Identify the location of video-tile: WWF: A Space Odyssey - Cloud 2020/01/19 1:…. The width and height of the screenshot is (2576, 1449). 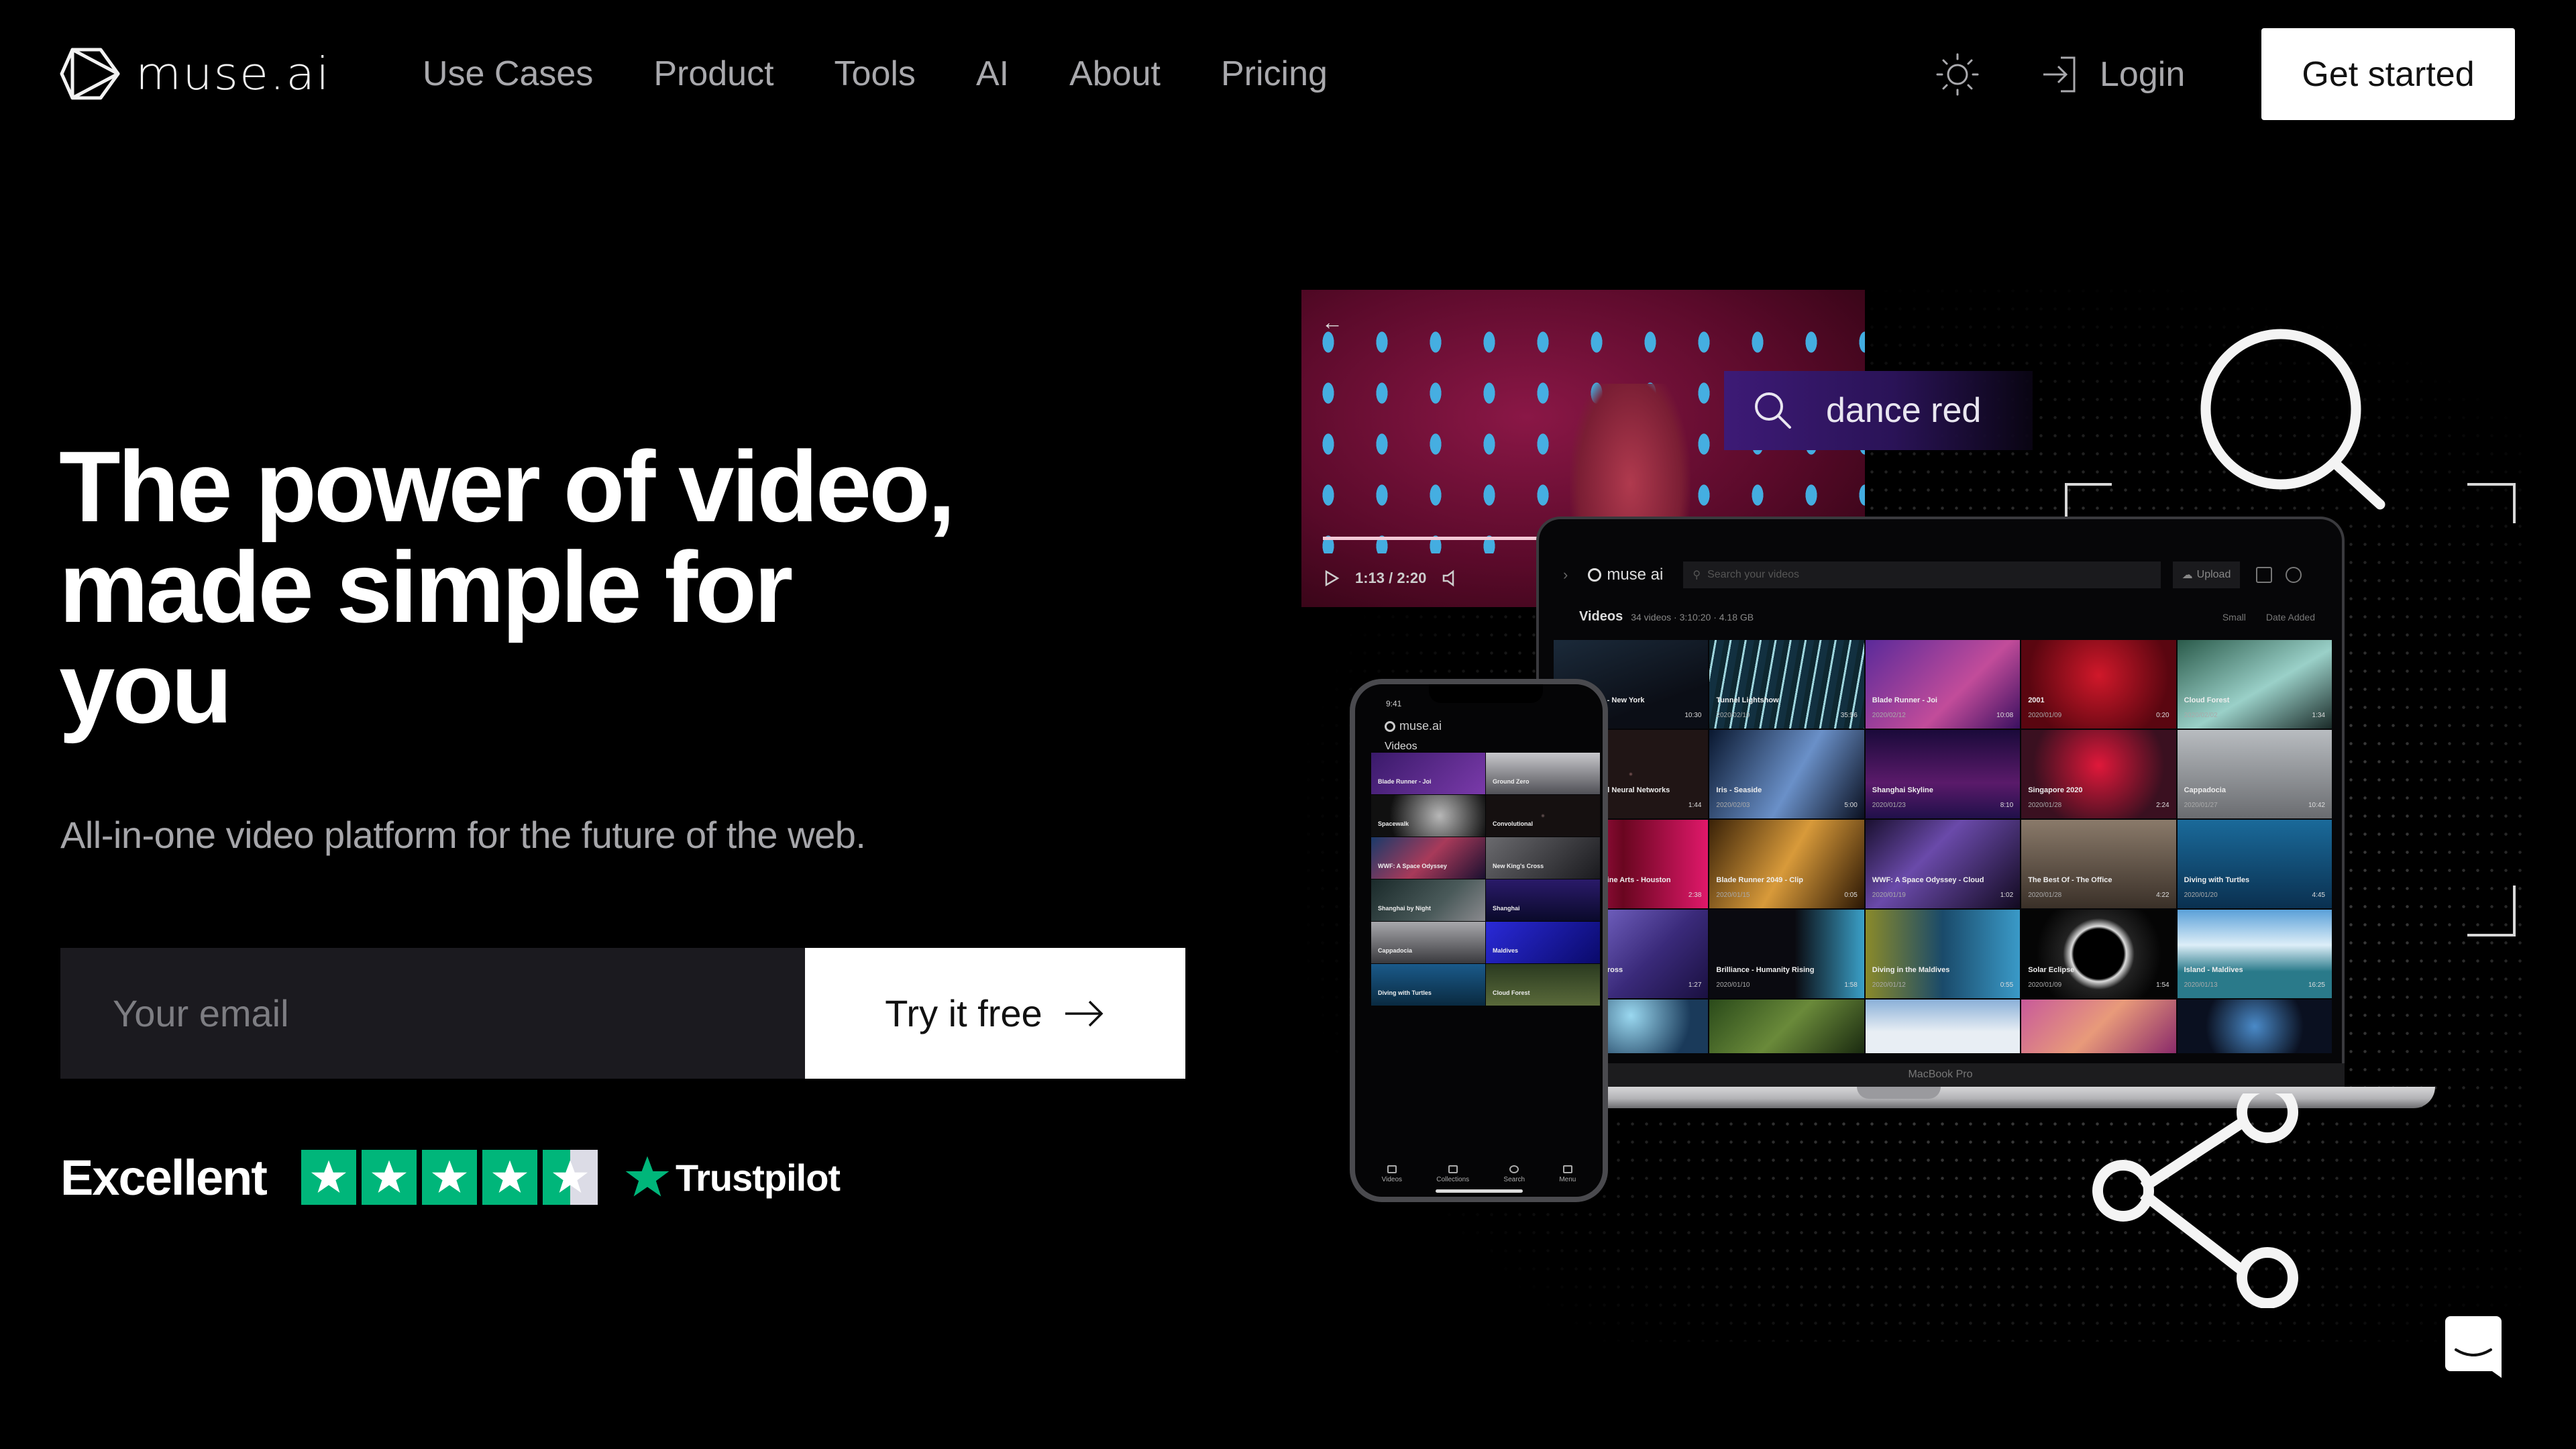
(1943, 864).